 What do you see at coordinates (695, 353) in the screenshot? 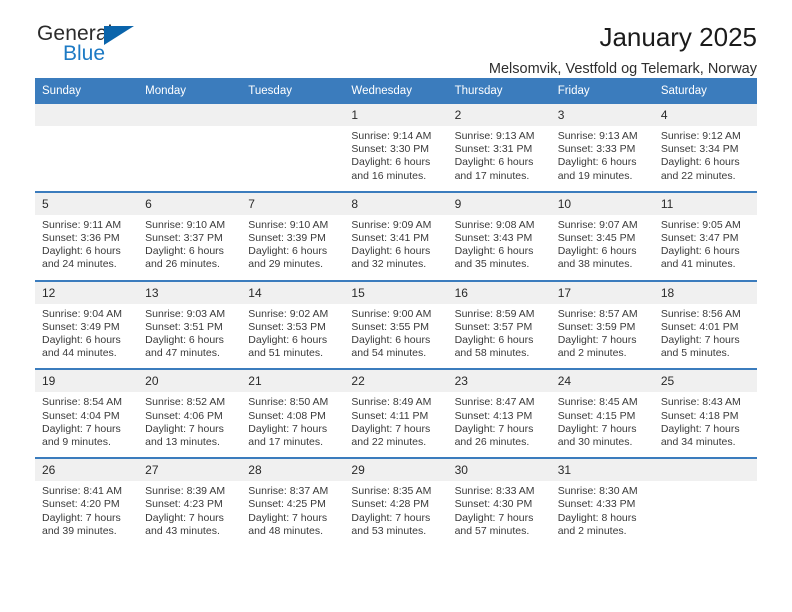
I see `day-detail-line: and 5 minutes.` at bounding box center [695, 353].